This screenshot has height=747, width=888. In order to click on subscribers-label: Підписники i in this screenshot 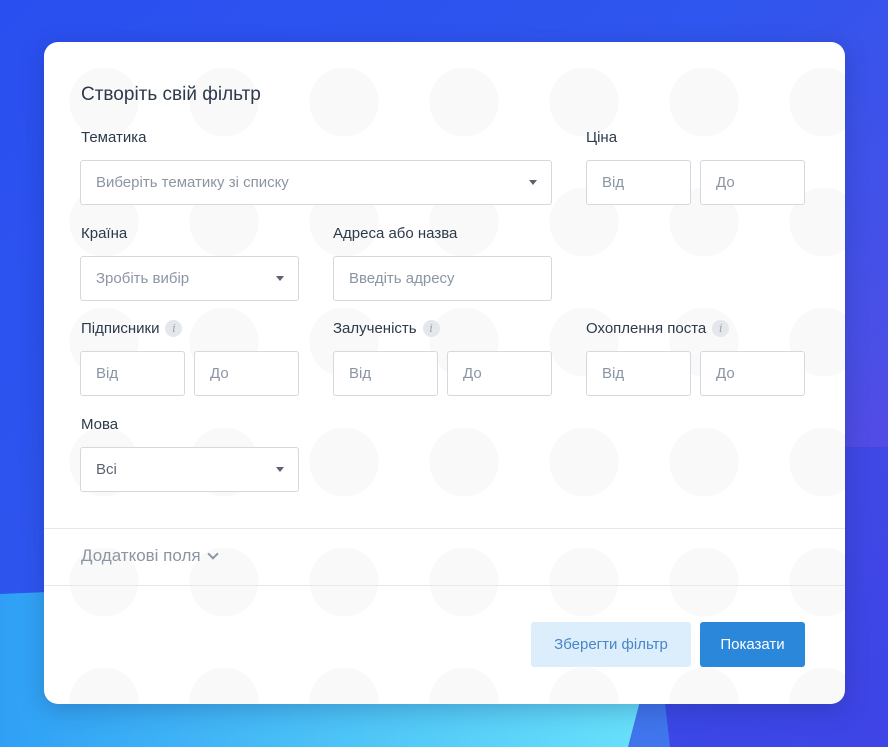, I will do `click(132, 328)`.